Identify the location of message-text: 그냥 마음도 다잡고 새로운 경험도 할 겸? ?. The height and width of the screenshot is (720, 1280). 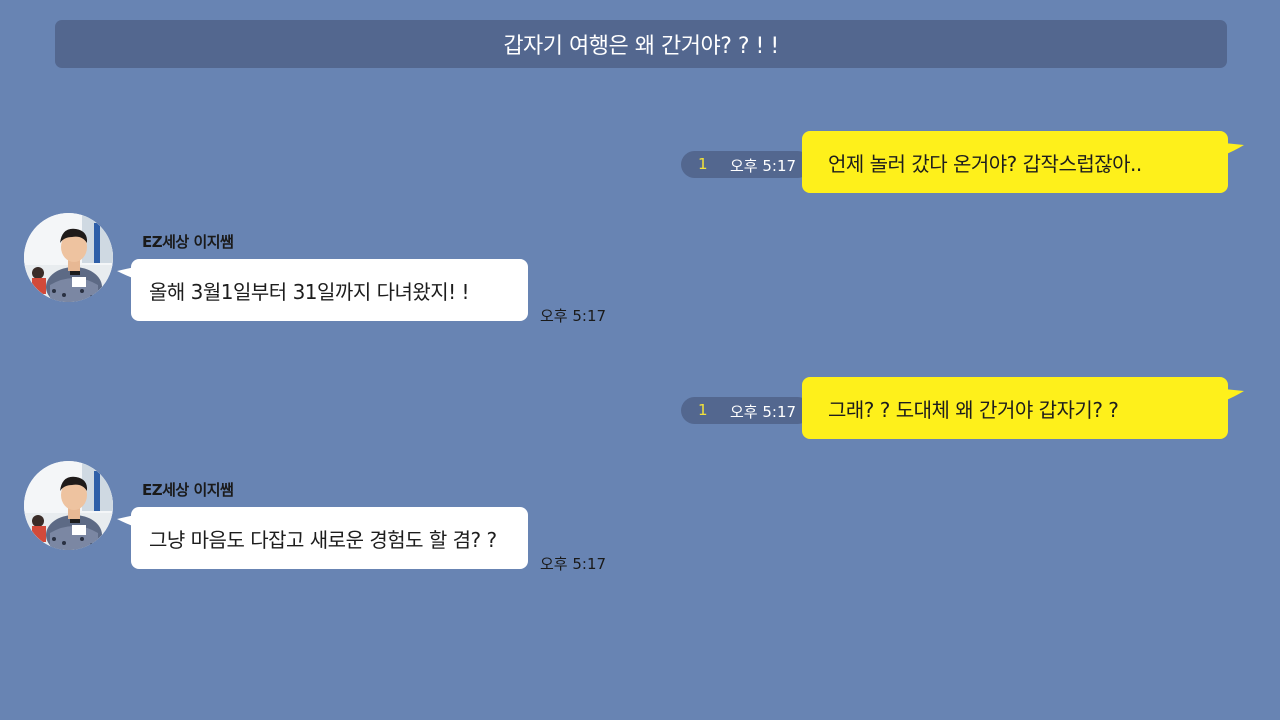
(323, 539).